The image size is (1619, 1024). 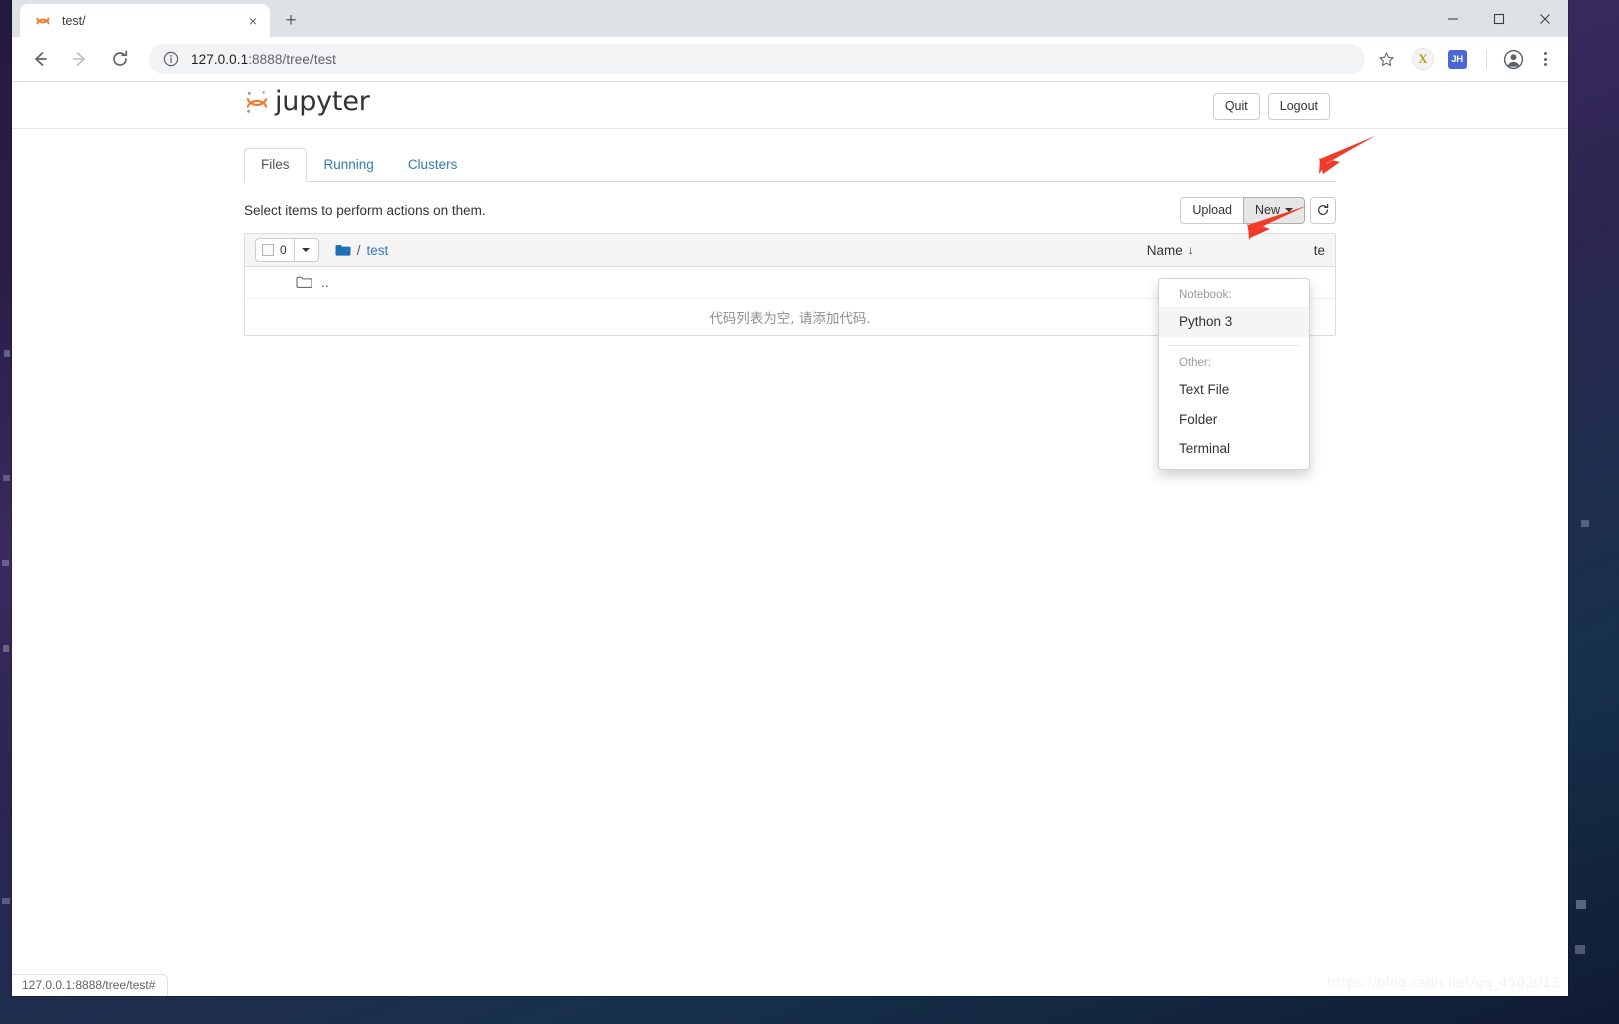 I want to click on breadcrumb: / test, so click(x=361, y=250).